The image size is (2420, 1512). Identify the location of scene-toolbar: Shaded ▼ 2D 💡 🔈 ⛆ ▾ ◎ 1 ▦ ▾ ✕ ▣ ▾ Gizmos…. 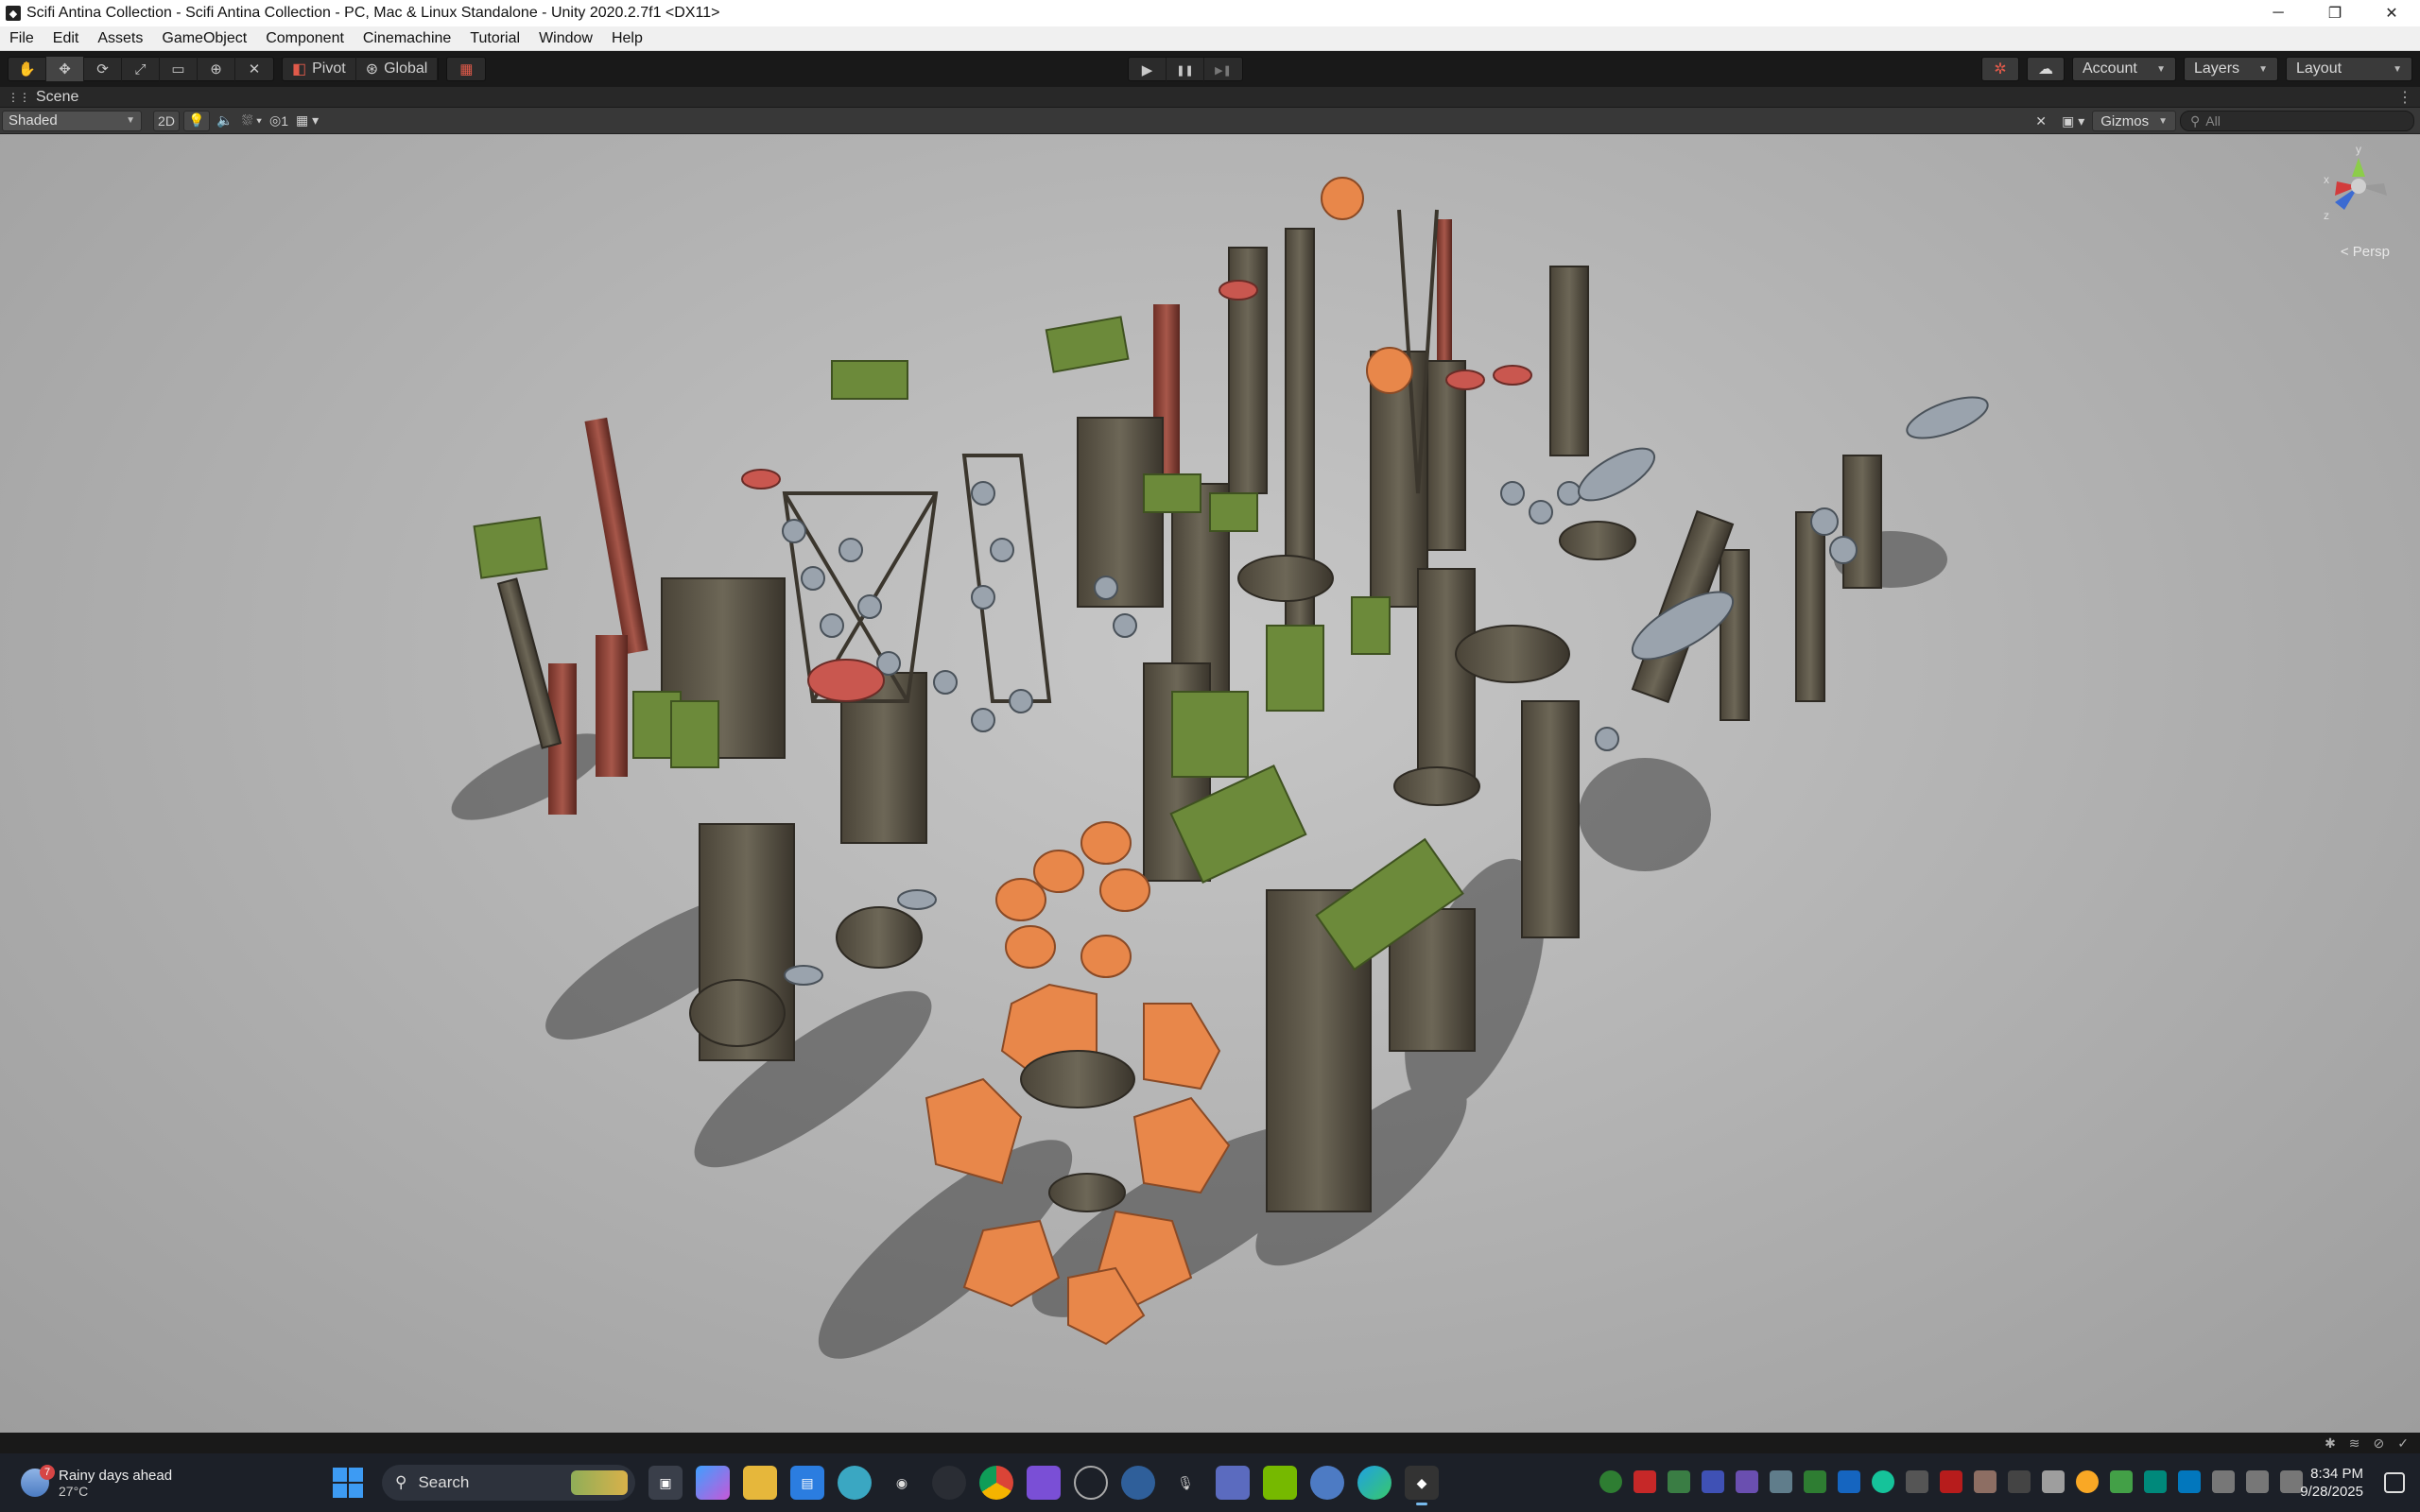
(1210, 121).